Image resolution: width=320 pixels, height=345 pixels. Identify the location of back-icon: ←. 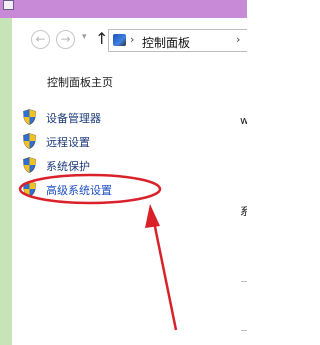
(40, 39).